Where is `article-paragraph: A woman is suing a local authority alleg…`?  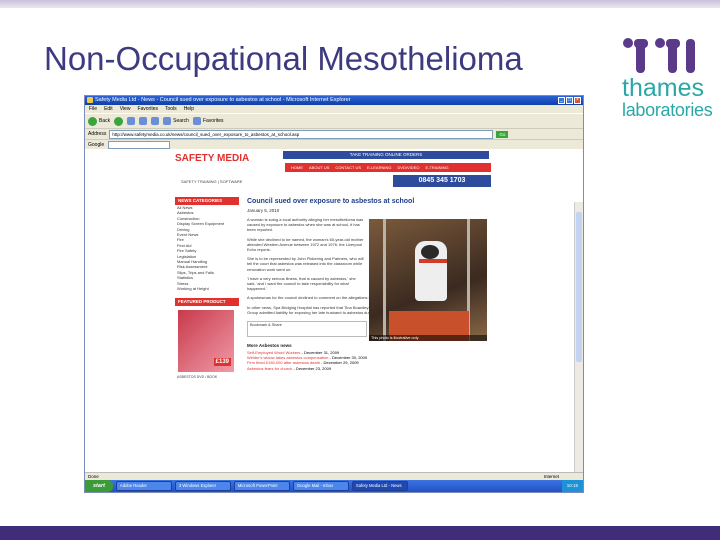 article-paragraph: A woman is suing a local authority alleg… is located at coordinates (305, 225).